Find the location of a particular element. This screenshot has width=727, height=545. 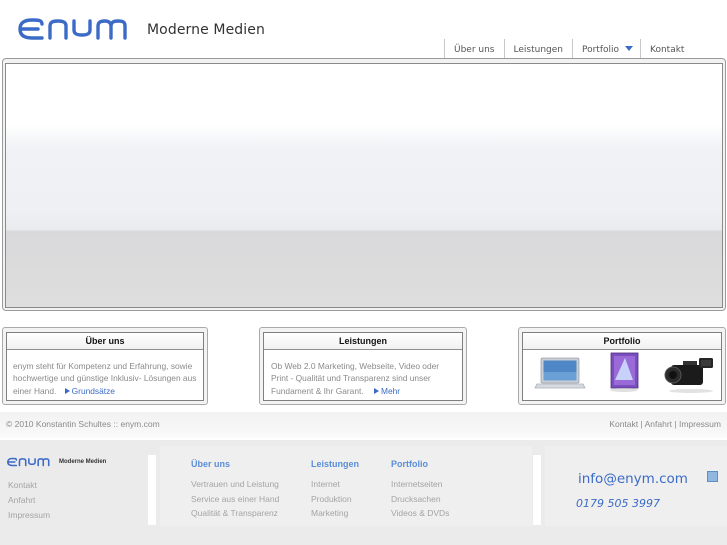

services-box-title: Leistungen is located at coordinates (363, 341).